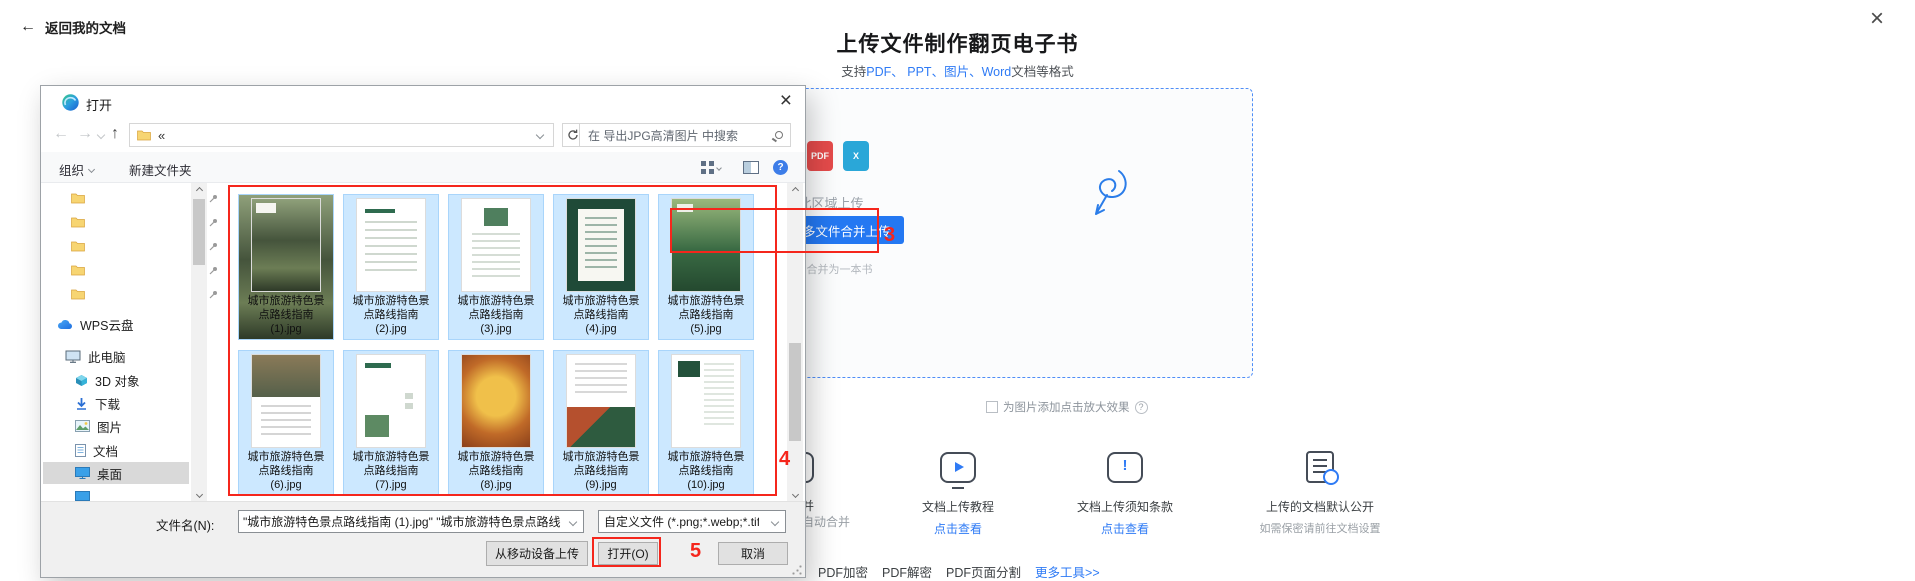 The height and width of the screenshot is (581, 1915). I want to click on page-title: 上传文件制作翻页电子书, so click(957, 44).